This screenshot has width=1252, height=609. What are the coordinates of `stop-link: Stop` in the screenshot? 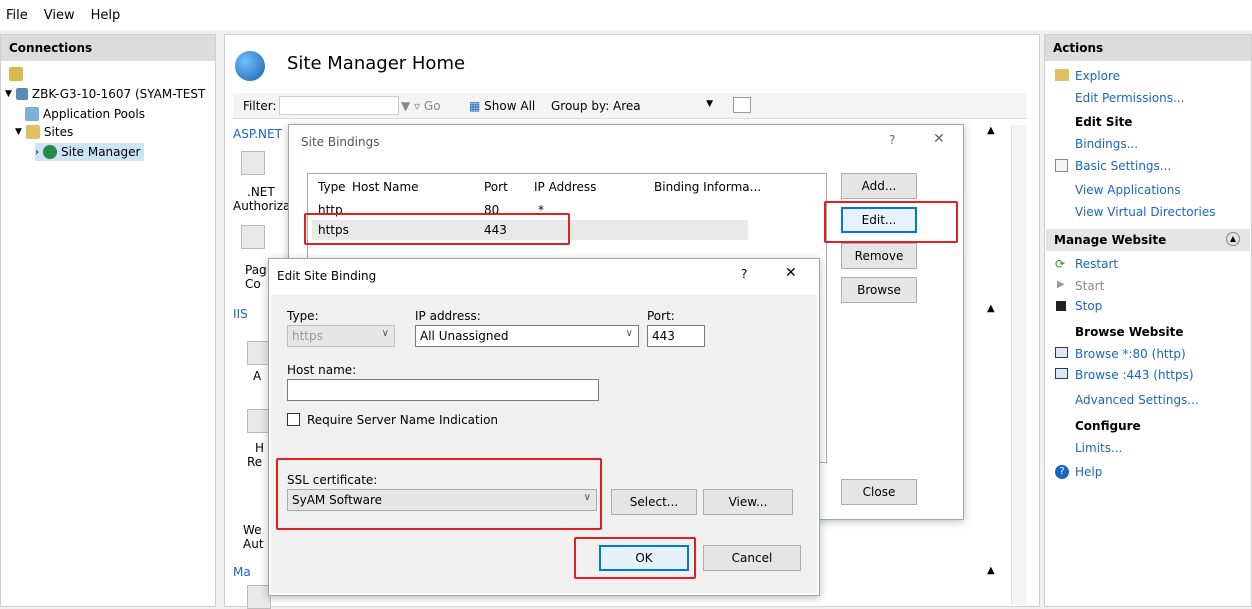 It's located at (1088, 306).